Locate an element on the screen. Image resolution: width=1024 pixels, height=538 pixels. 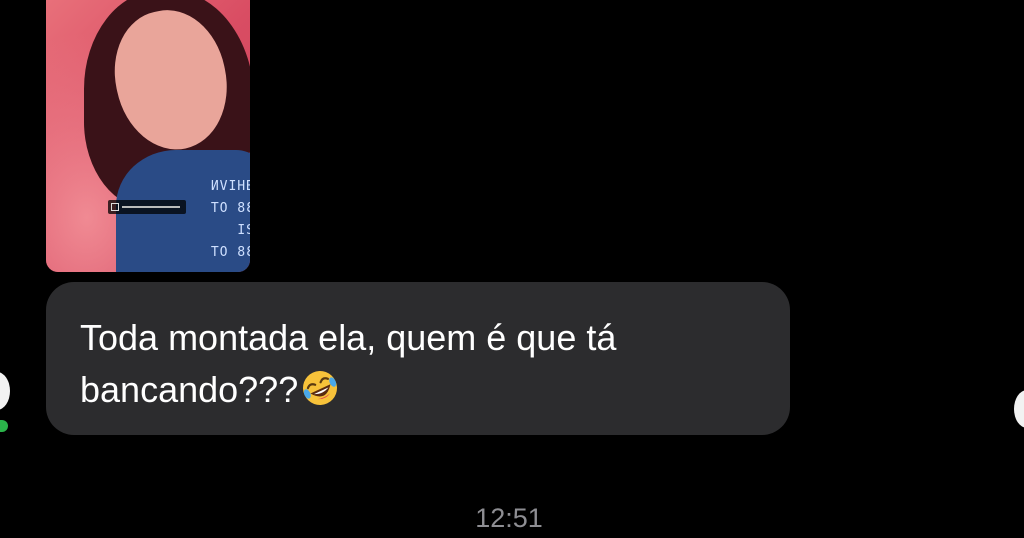
shared-photo: ƎHIVN 38 OT ƧI 38 OT is located at coordinates (148, 136).